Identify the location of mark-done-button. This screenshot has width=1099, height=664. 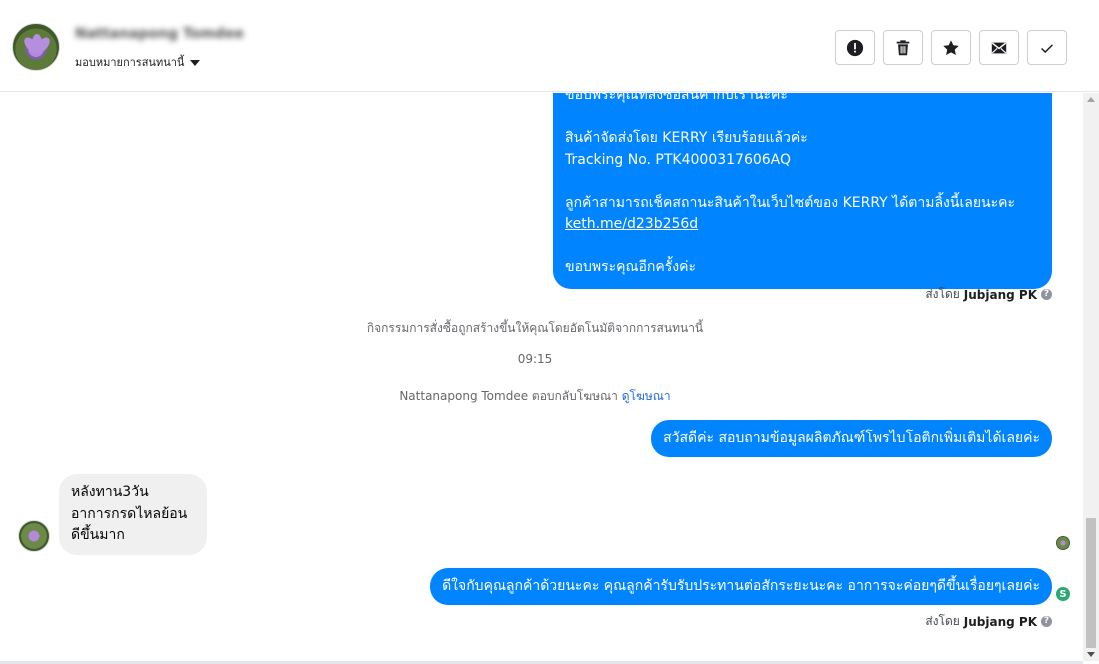
(1047, 47).